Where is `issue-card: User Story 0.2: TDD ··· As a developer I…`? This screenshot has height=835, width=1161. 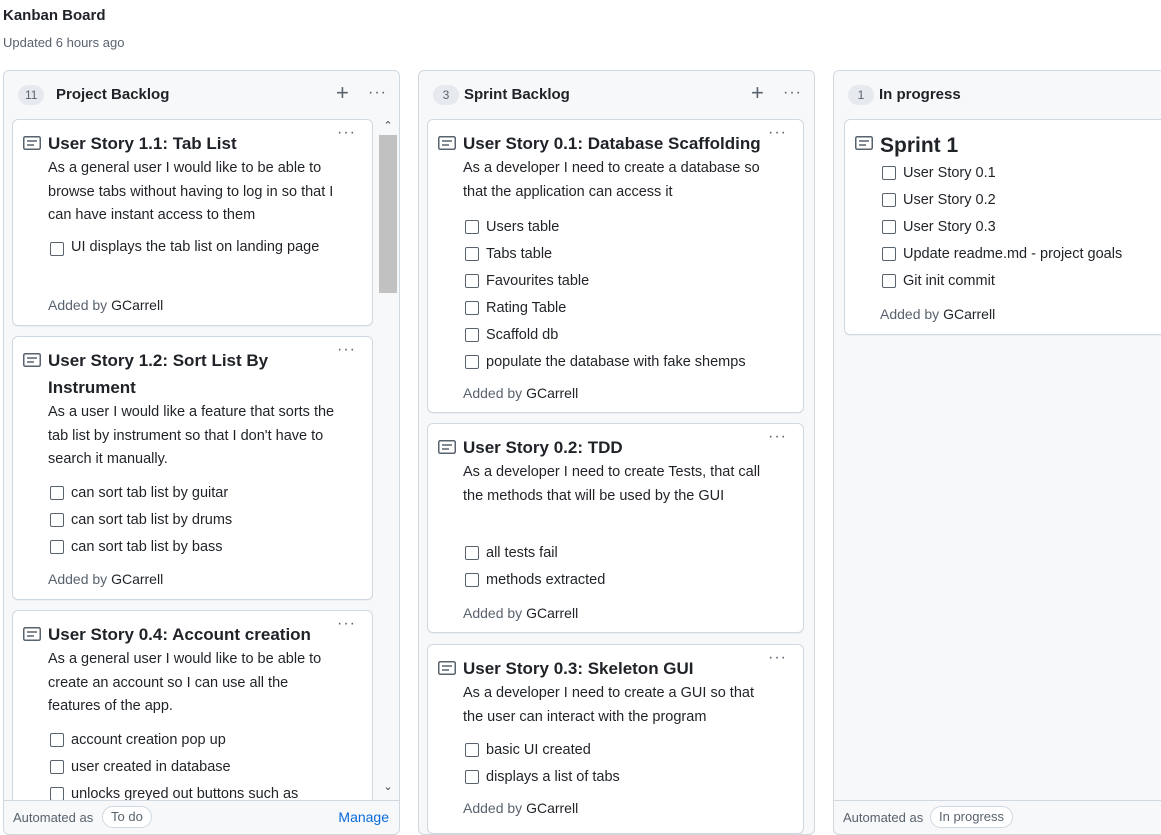
issue-card: User Story 0.2: TDD ··· As a developer I… is located at coordinates (615, 528).